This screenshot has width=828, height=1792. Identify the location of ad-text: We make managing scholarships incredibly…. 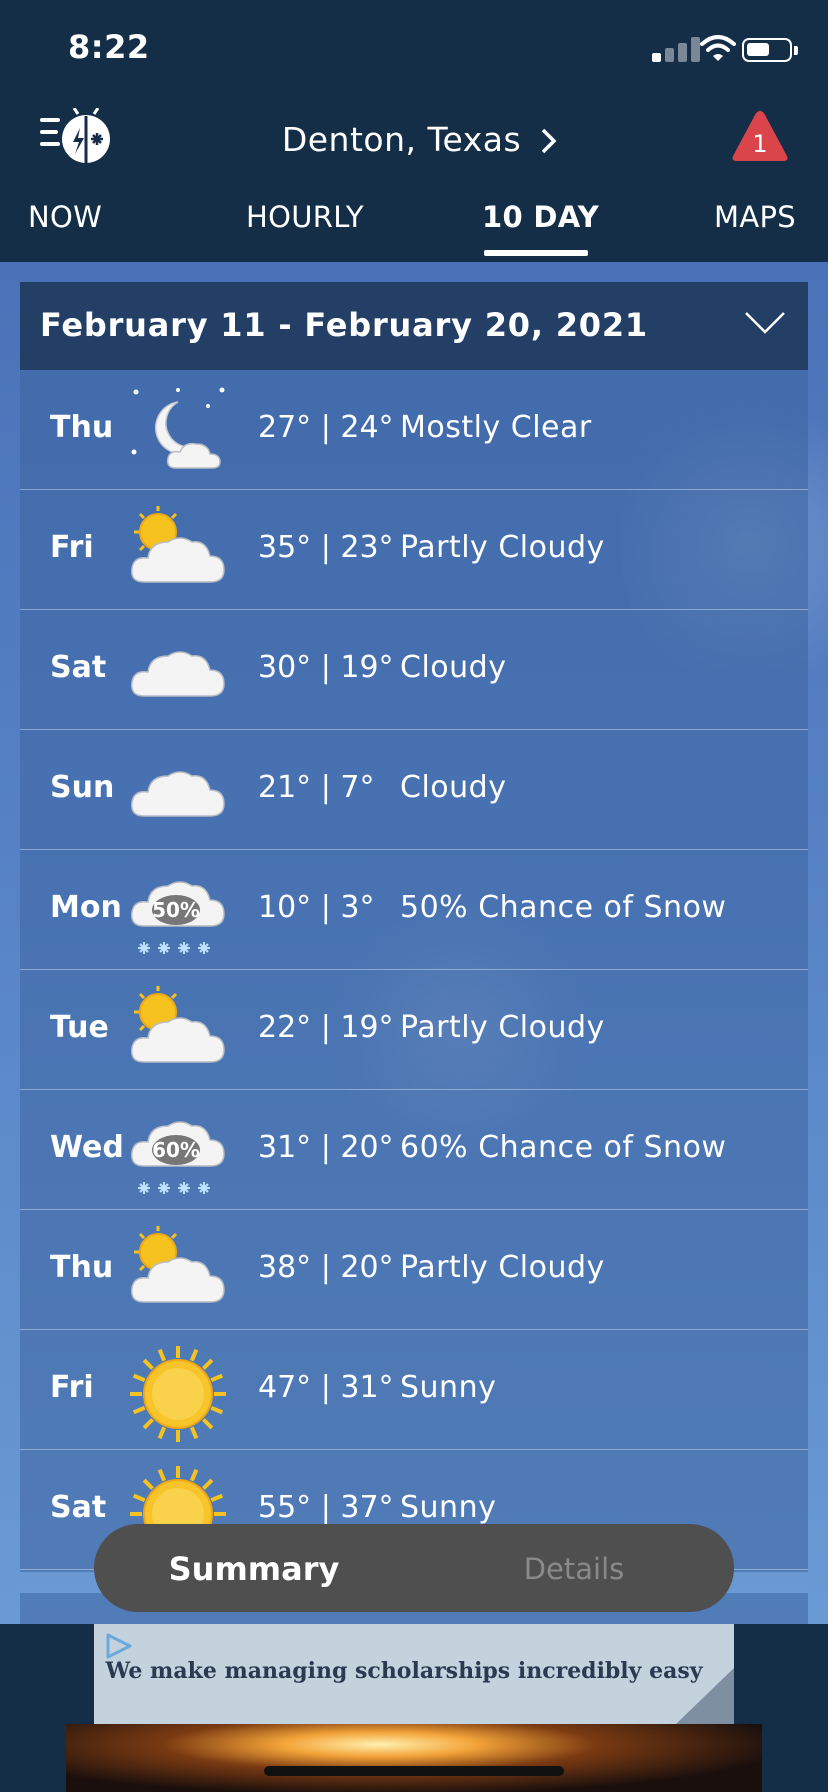
(404, 1671).